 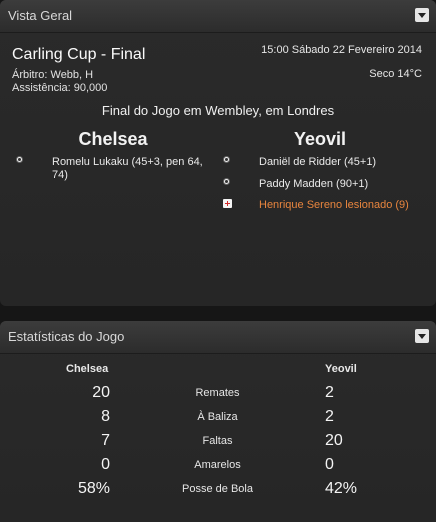 What do you see at coordinates (217, 417) in the screenshot?
I see `stat-label-on-target: À Baliza` at bounding box center [217, 417].